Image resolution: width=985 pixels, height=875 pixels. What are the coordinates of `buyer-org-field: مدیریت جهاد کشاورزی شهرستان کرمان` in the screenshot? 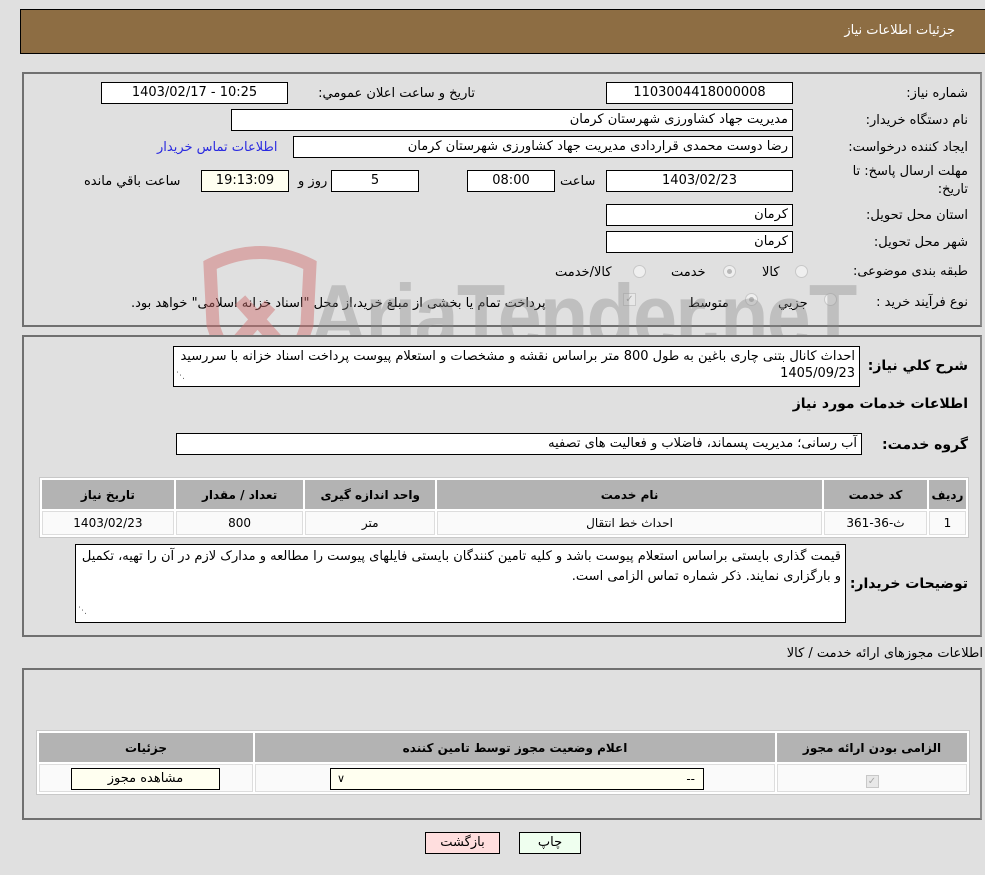 It's located at (512, 120).